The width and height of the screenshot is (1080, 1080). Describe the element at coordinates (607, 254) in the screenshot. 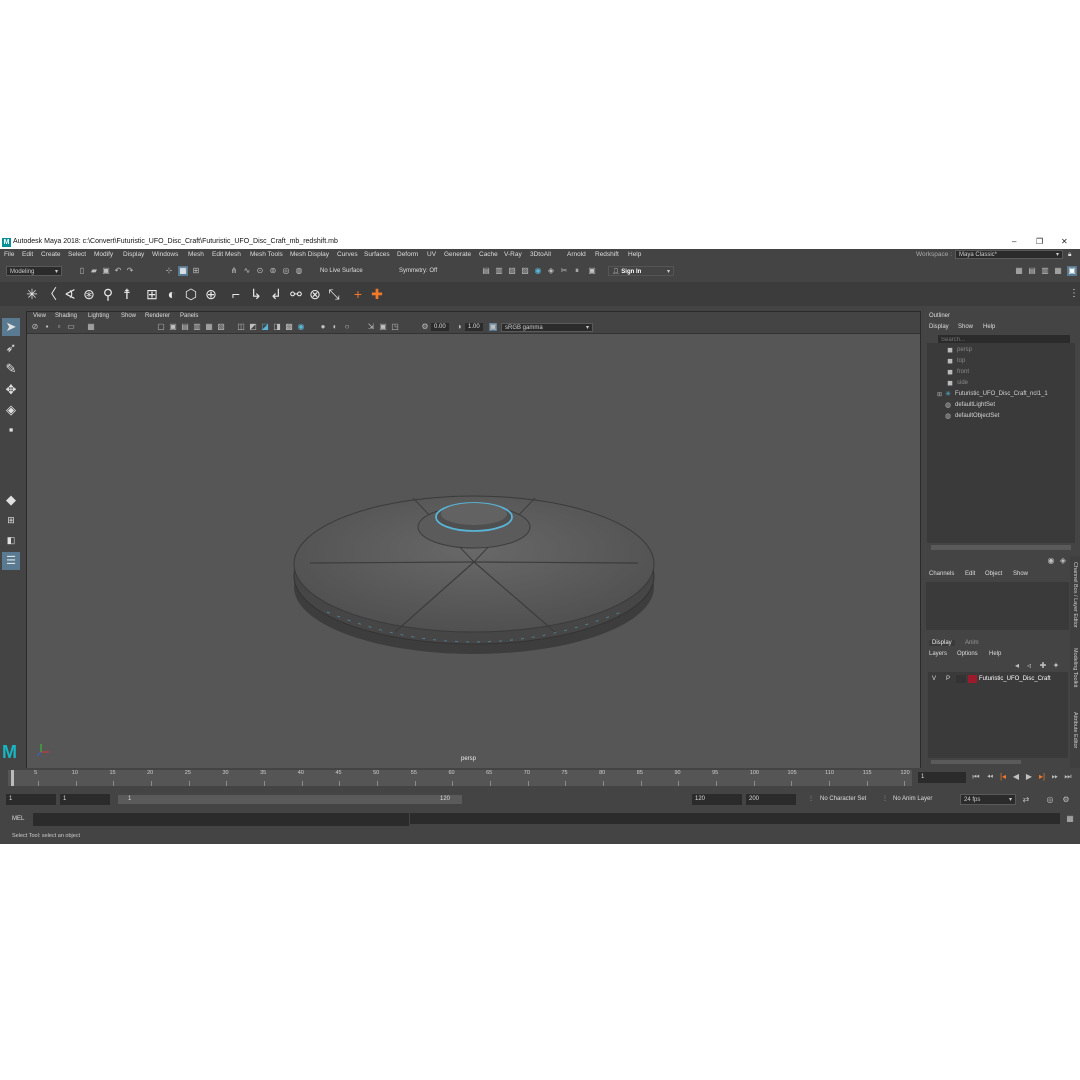

I see `menu-redshift: Redshift` at that location.